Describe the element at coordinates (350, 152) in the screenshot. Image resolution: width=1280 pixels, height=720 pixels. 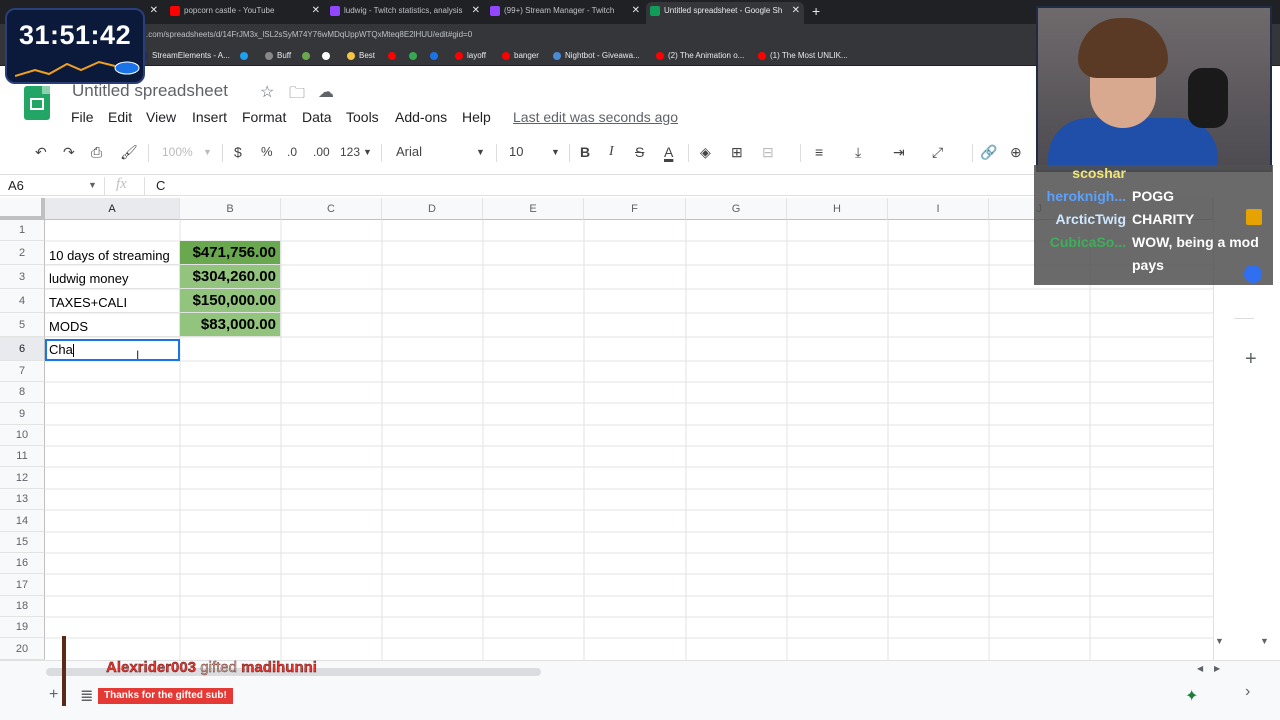
I see `more-formats-select: 123` at that location.